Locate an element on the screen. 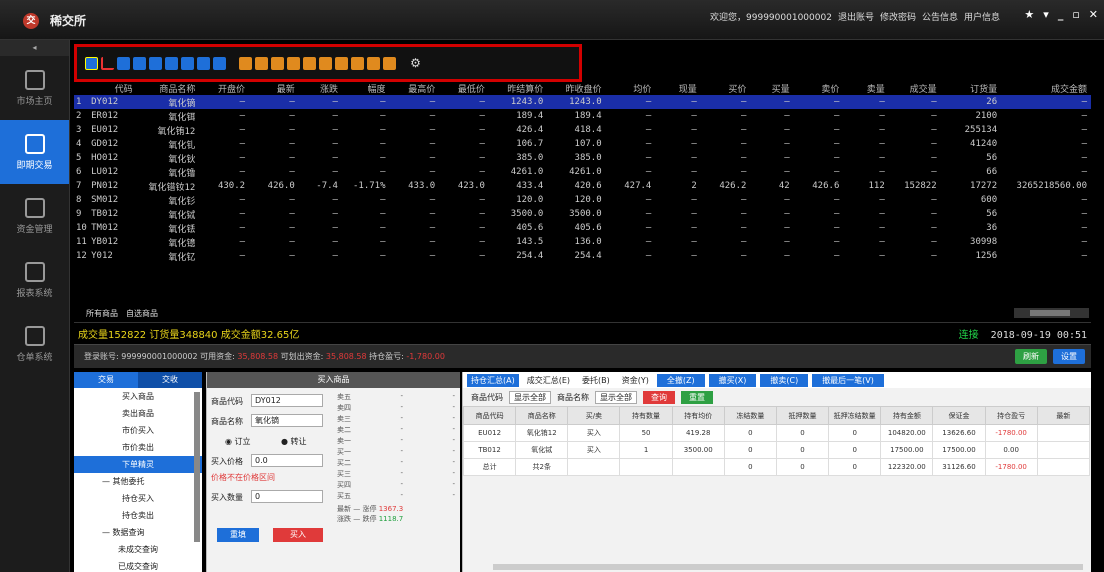  positions-col-header: 抵押冻结数量 is located at coordinates (855, 415).